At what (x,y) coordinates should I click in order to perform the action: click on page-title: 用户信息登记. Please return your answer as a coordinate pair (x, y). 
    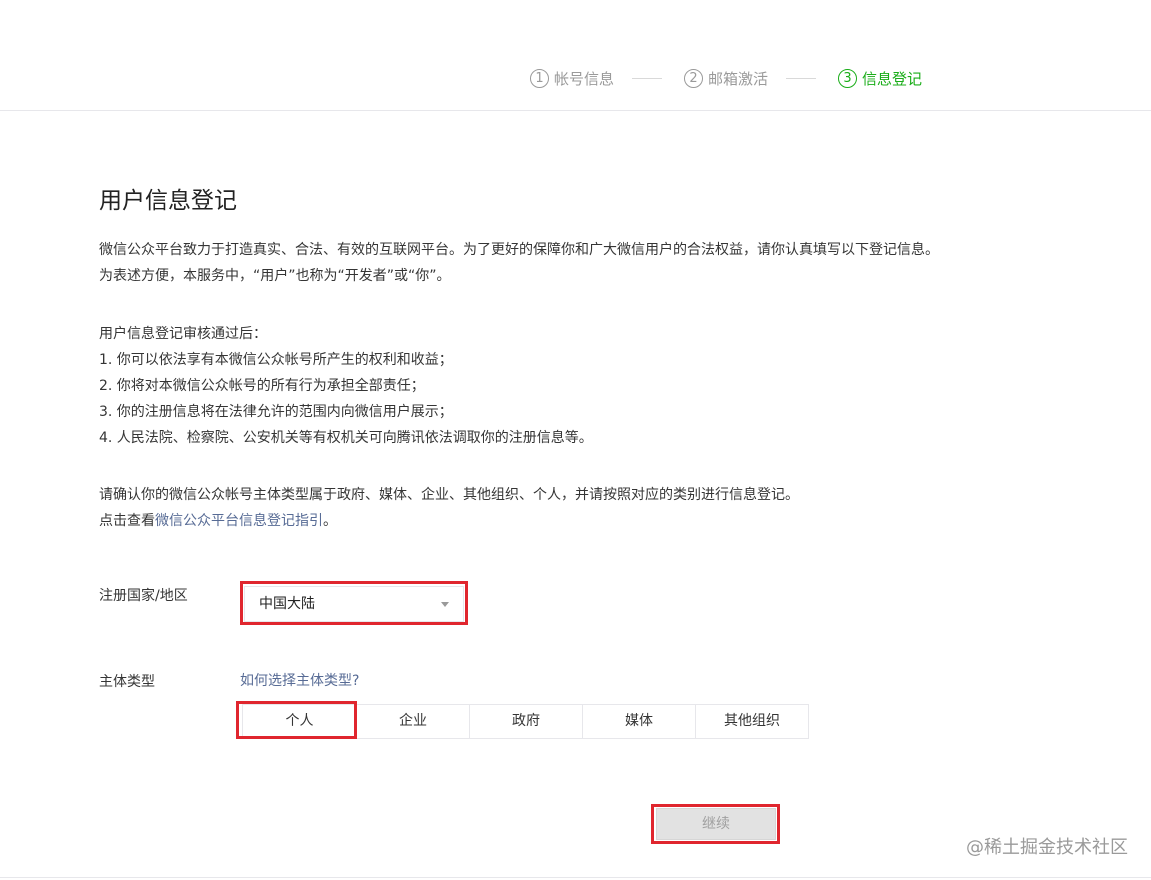
    Looking at the image, I should click on (168, 201).